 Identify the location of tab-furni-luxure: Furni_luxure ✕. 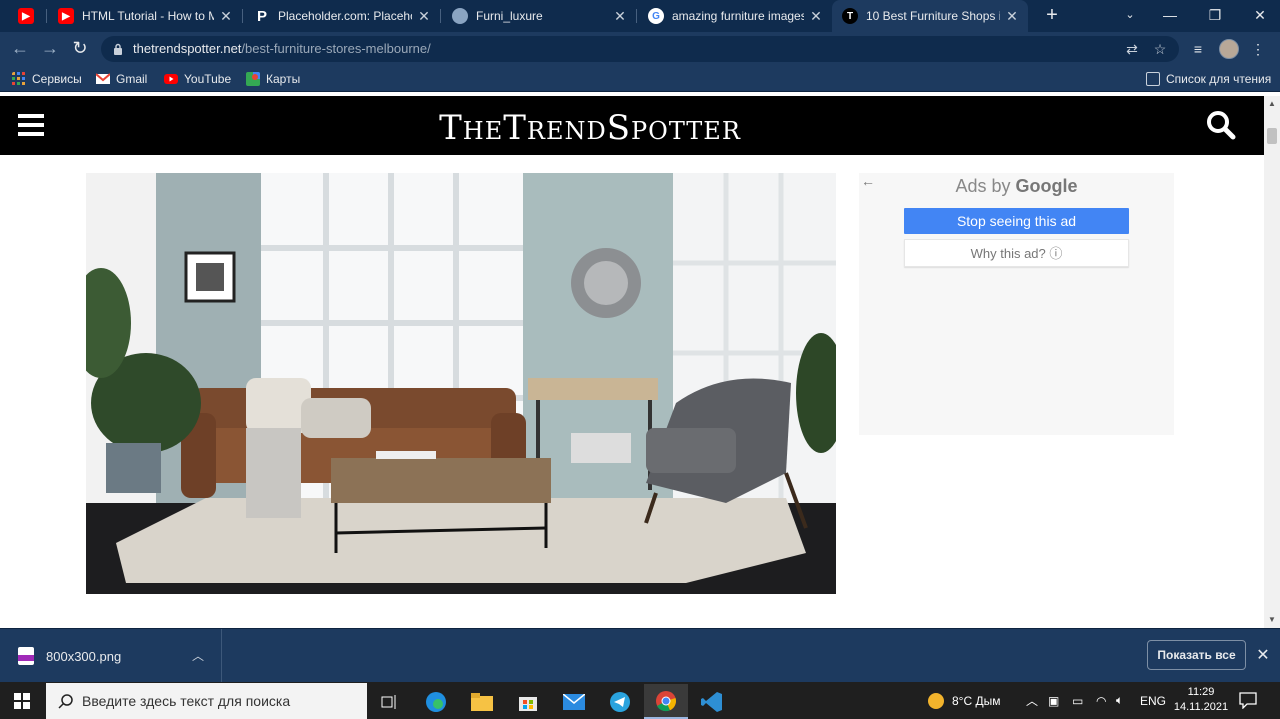
(539, 16).